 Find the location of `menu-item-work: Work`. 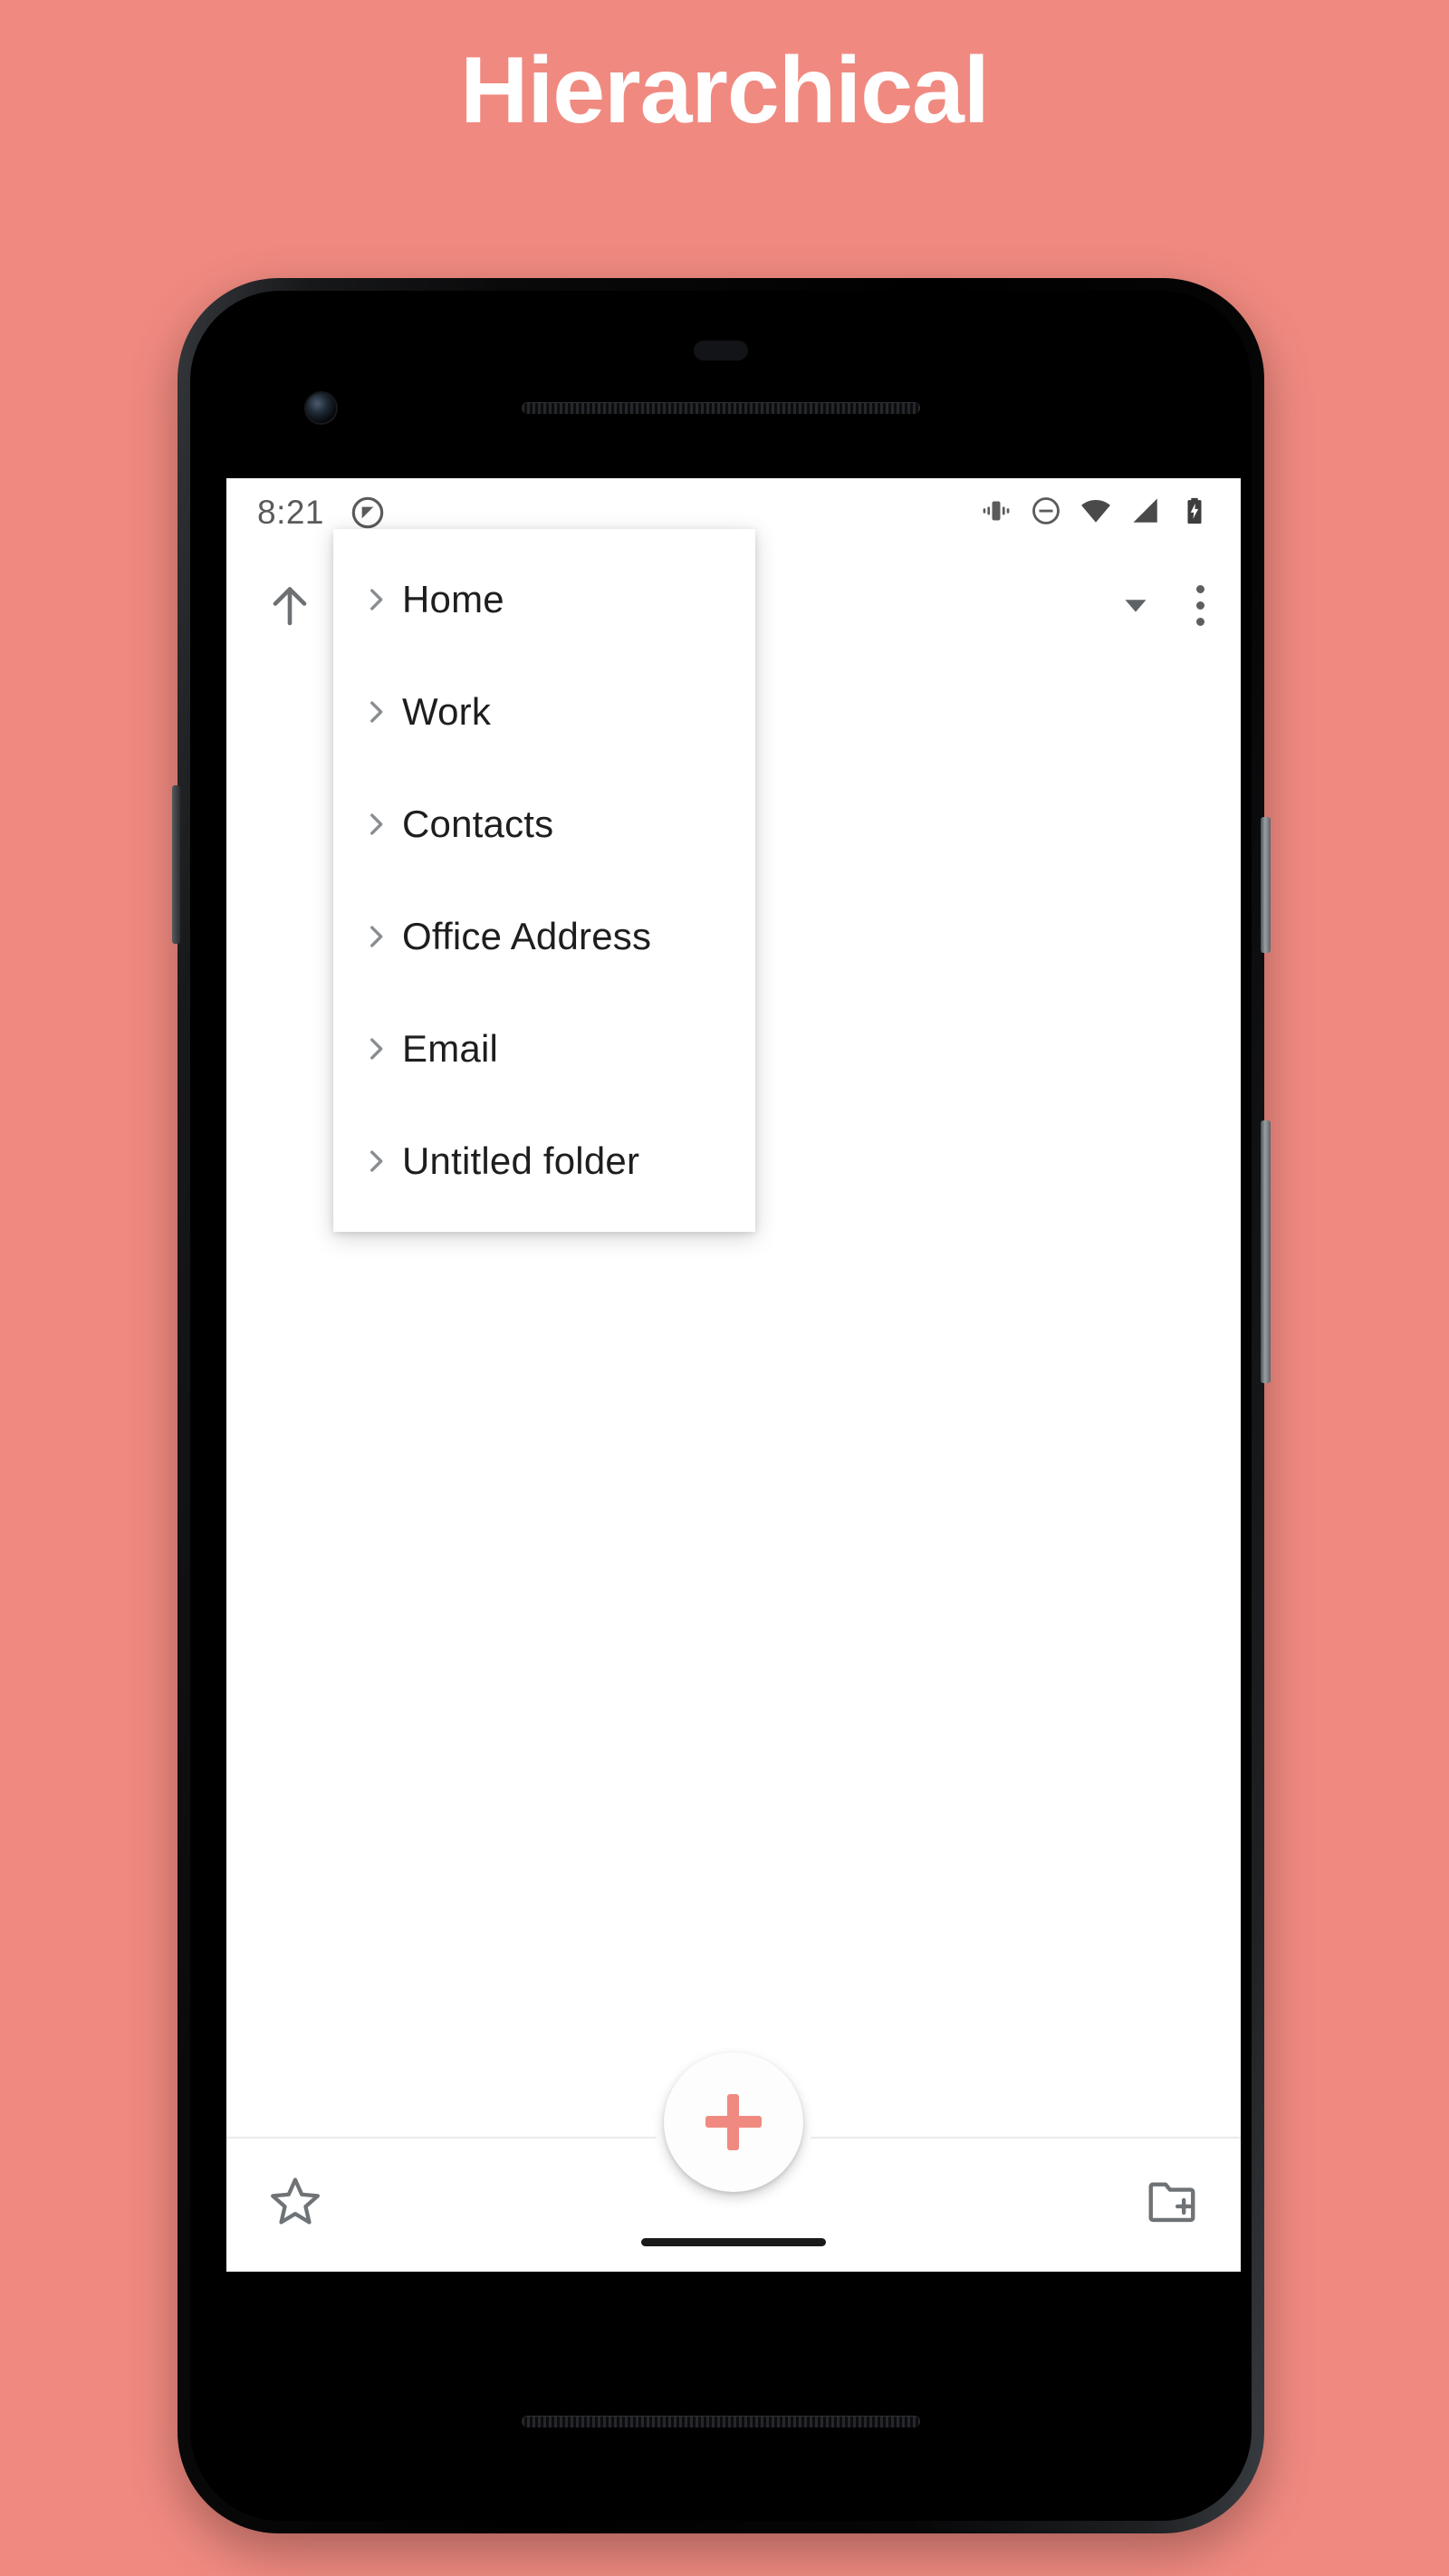

menu-item-work: Work is located at coordinates (544, 712).